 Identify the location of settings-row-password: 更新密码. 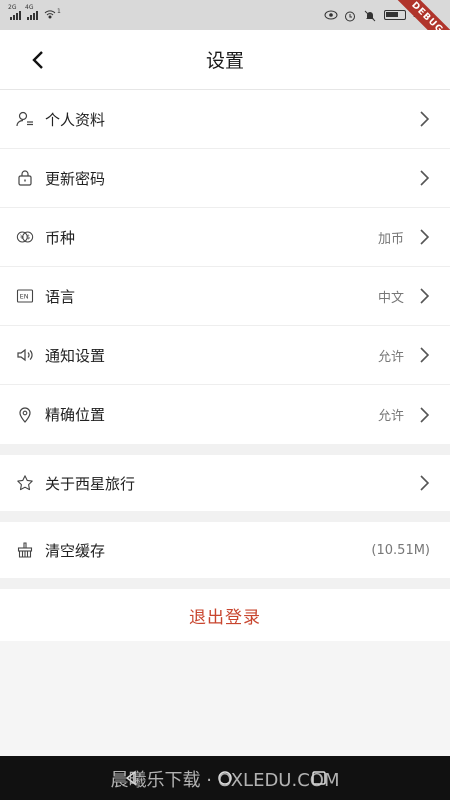
(225, 178).